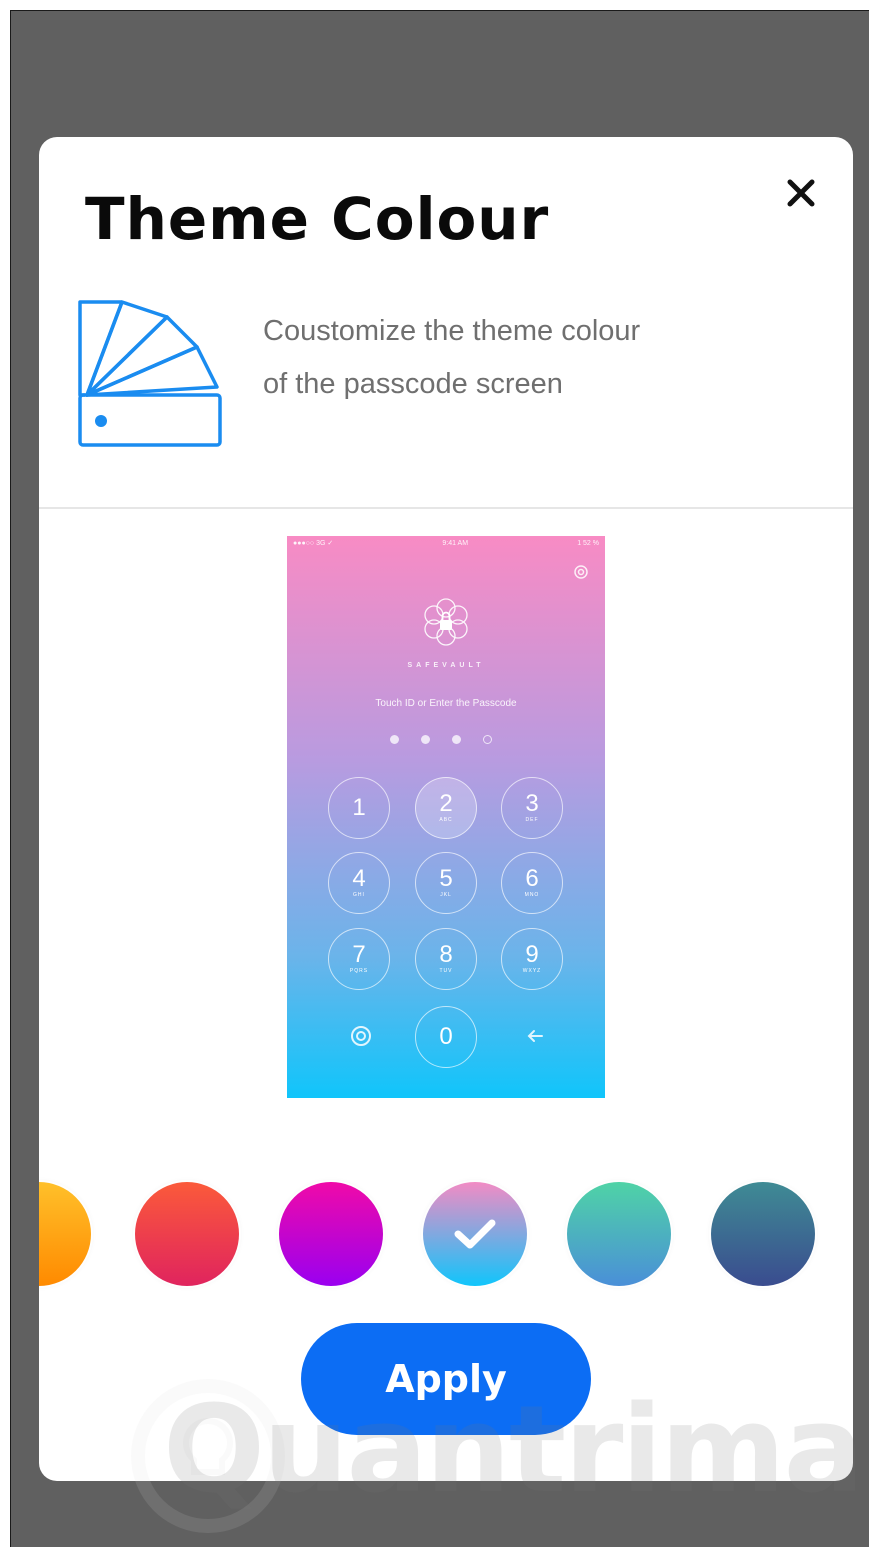 The image size is (870, 1547). What do you see at coordinates (413, 384) in the screenshot?
I see `description-line-2: of the passcode screen` at bounding box center [413, 384].